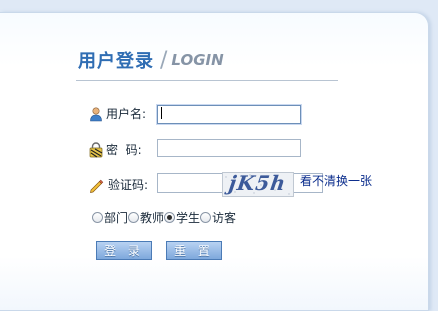 This screenshot has height=311, width=438. Describe the element at coordinates (170, 217) in the screenshot. I see `radio-button-selected` at that location.